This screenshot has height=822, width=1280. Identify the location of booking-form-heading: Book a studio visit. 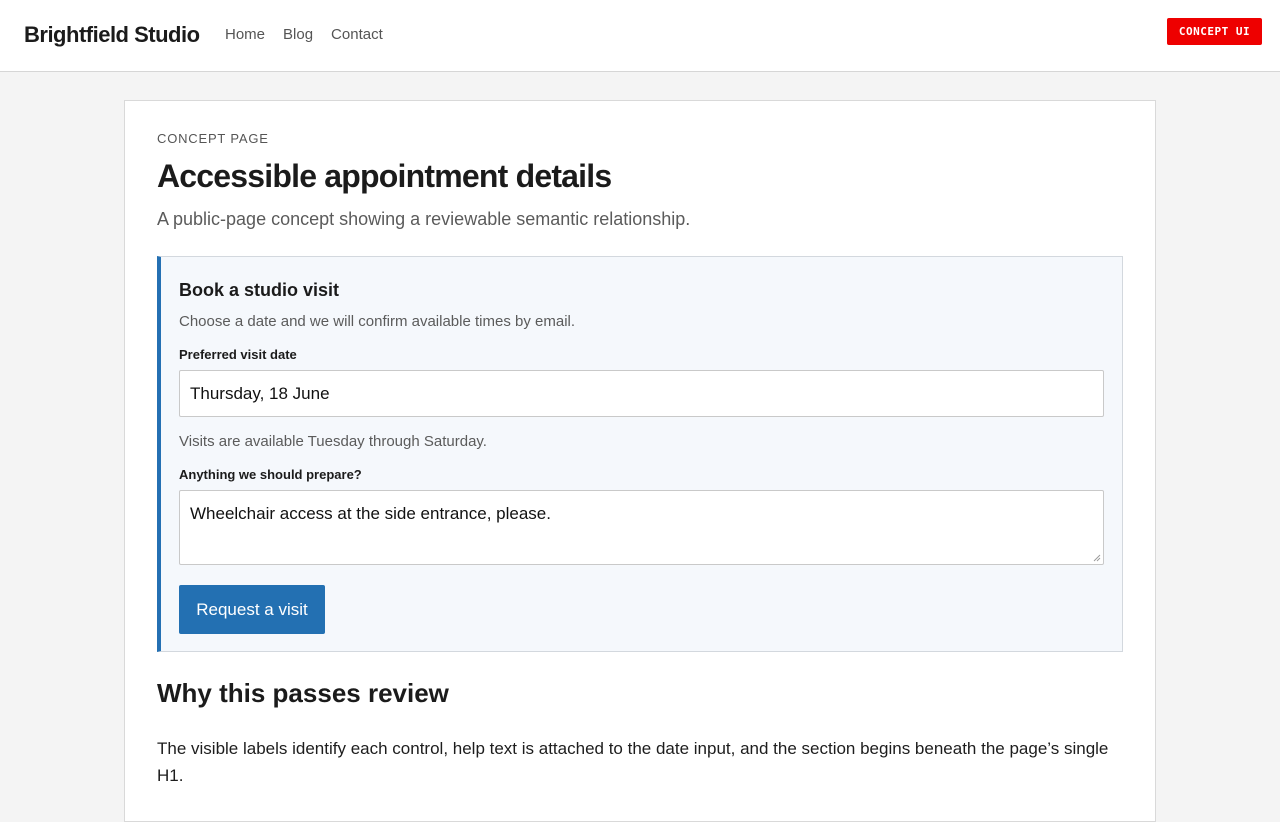
(259, 290).